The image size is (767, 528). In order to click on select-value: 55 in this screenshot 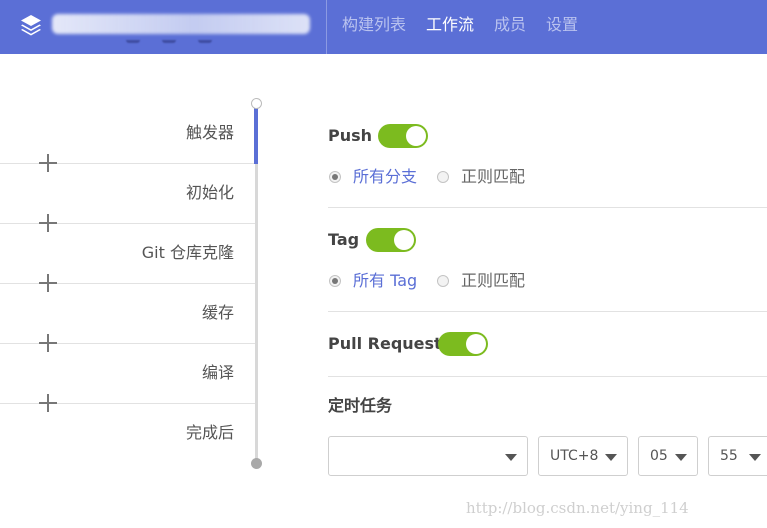, I will do `click(729, 456)`.